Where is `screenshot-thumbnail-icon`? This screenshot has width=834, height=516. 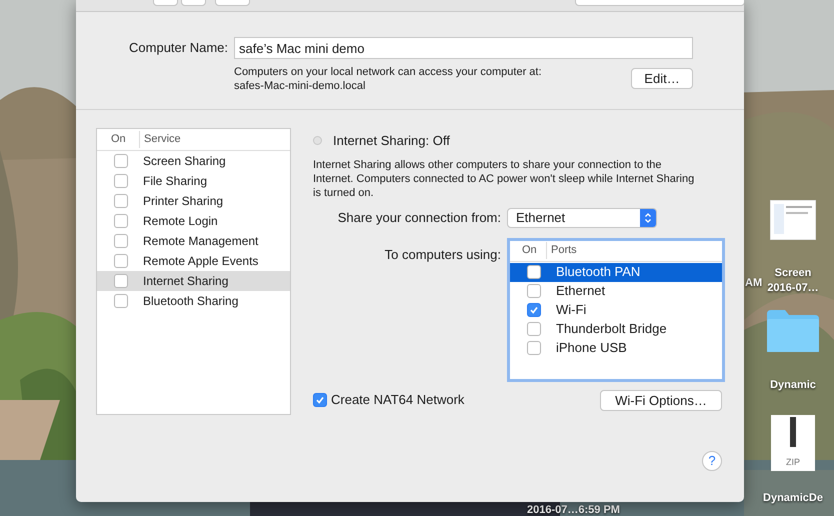 screenshot-thumbnail-icon is located at coordinates (793, 220).